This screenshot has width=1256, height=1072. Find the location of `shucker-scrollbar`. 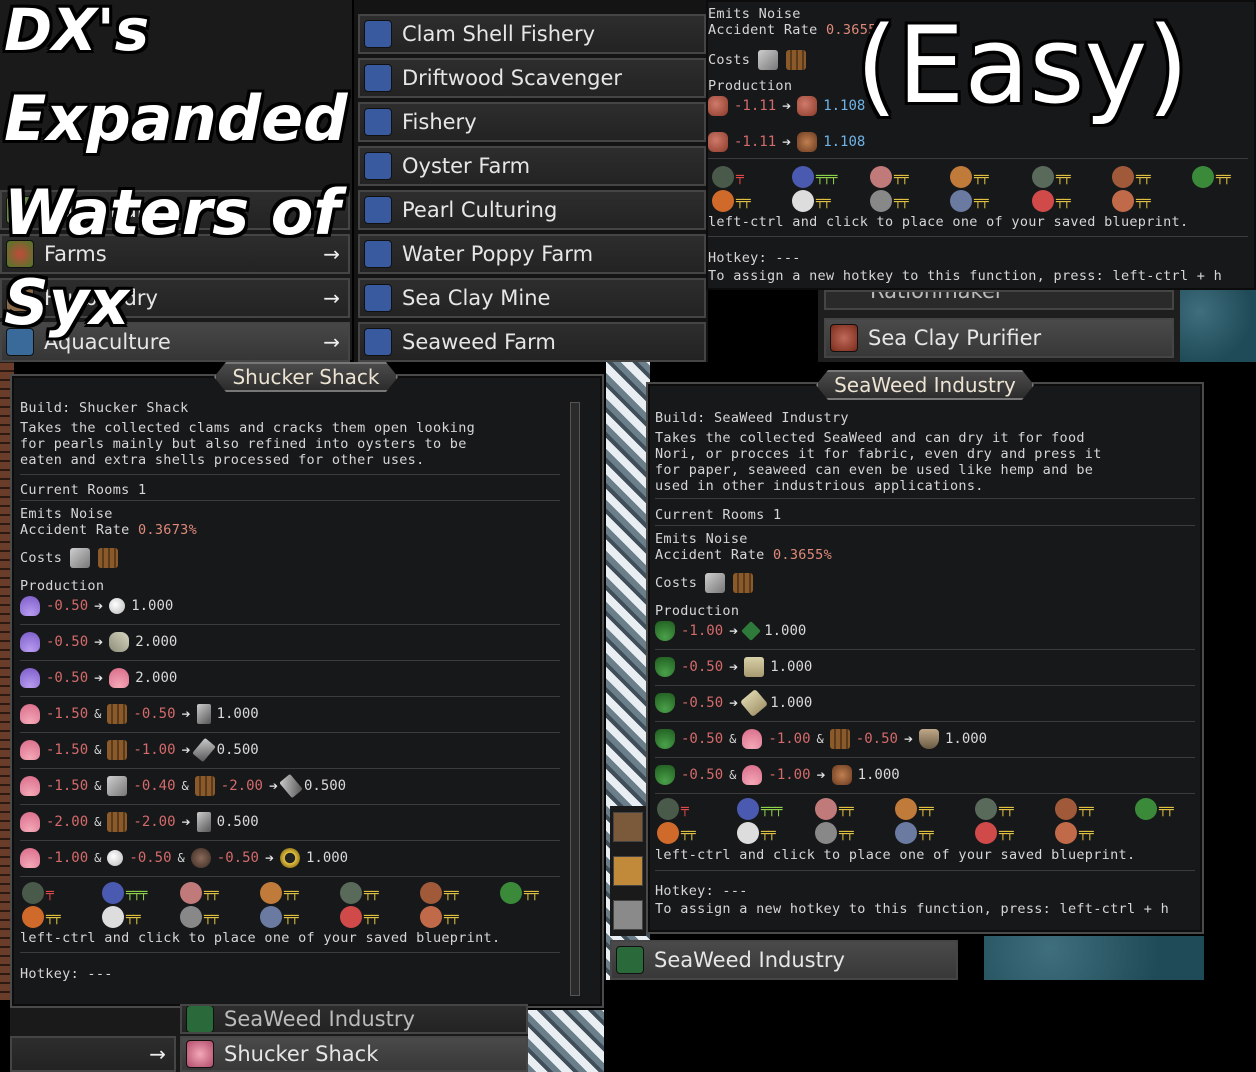

shucker-scrollbar is located at coordinates (575, 699).